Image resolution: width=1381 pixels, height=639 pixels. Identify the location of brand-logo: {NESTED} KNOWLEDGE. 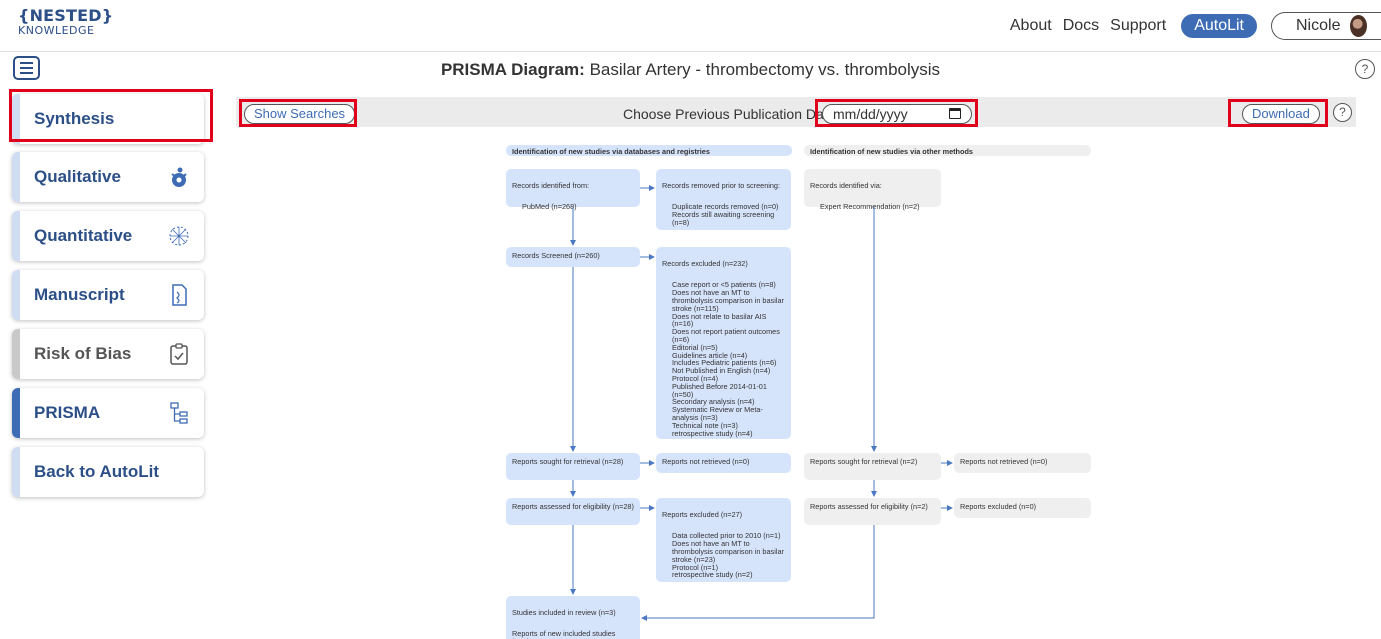
(66, 21).